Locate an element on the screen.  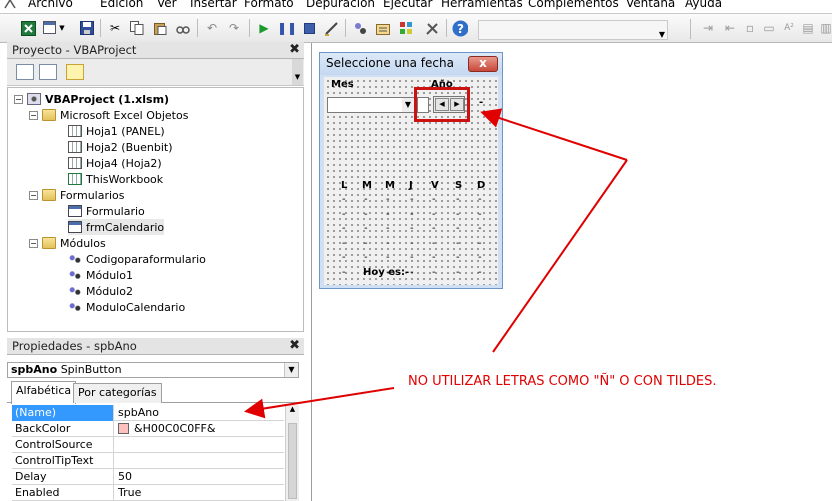
property-value: True is located at coordinates (199, 493).